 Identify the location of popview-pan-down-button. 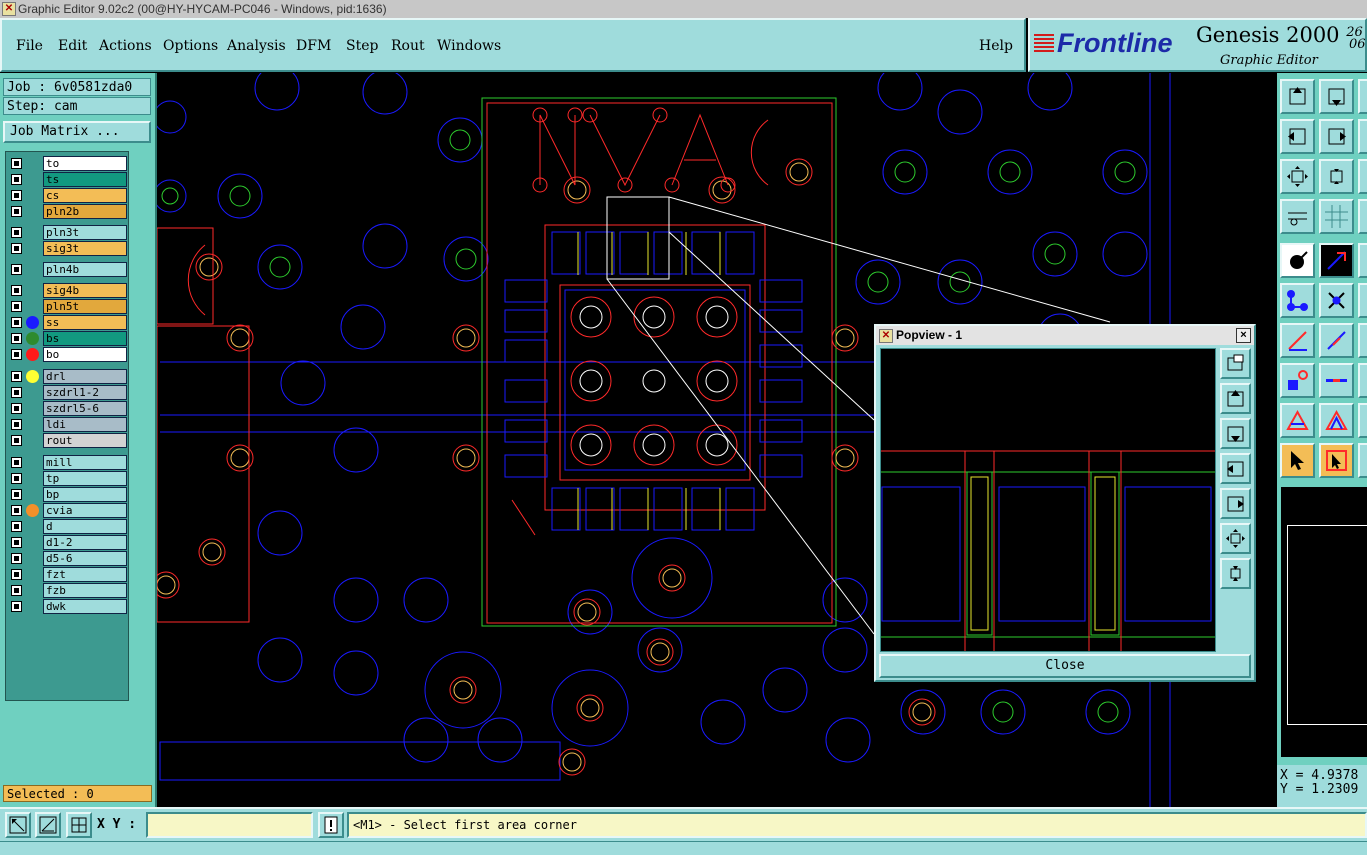
(1235, 433).